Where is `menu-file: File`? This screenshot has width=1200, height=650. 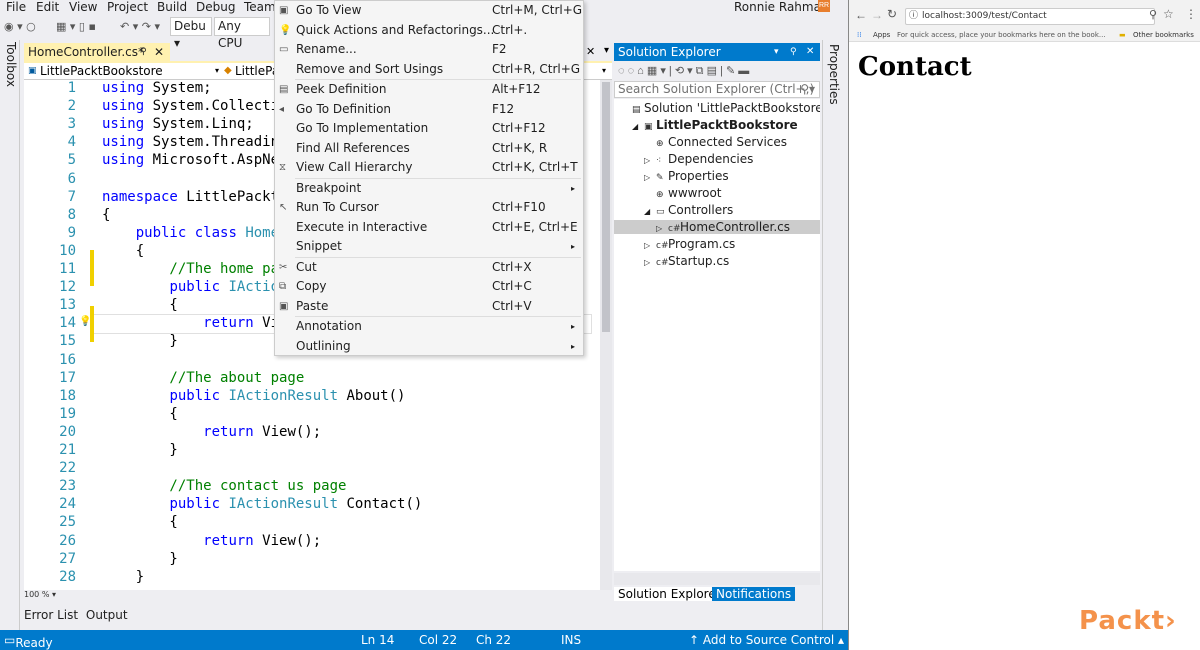 menu-file: File is located at coordinates (16, 7).